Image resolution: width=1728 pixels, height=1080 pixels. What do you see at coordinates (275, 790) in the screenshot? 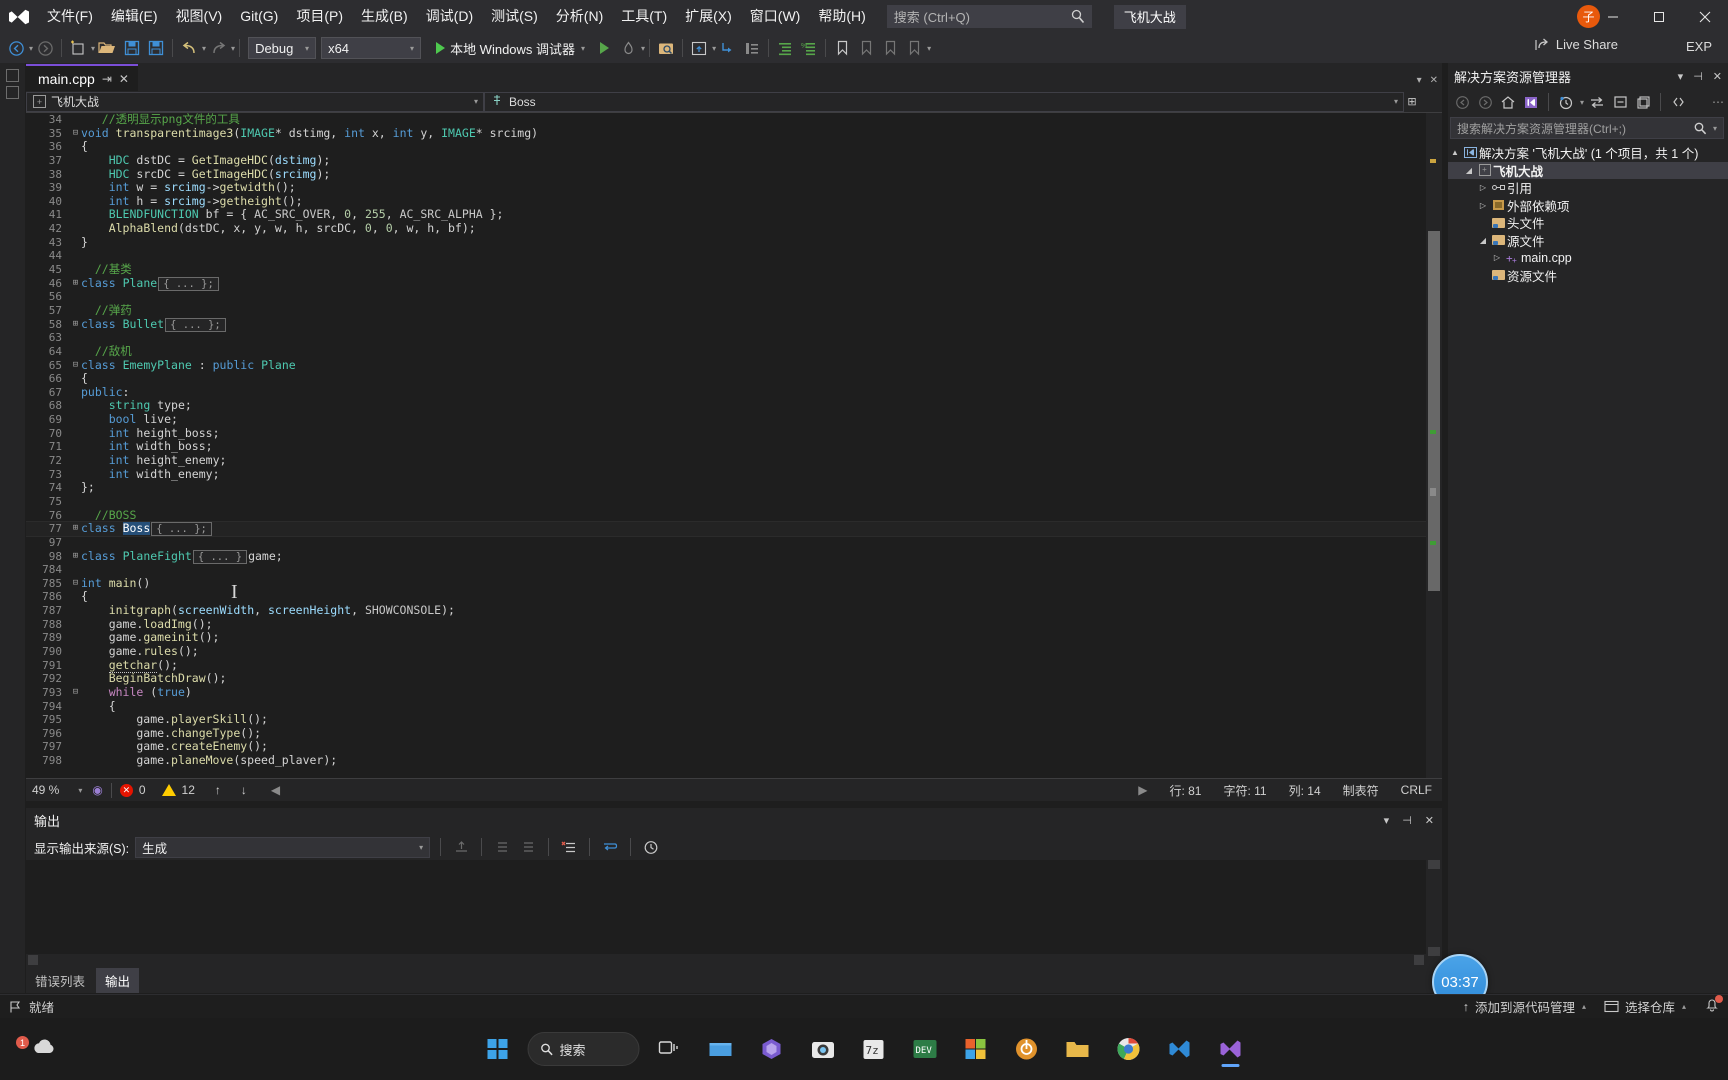
I see `collapse-issues-icon: ◀` at bounding box center [275, 790].